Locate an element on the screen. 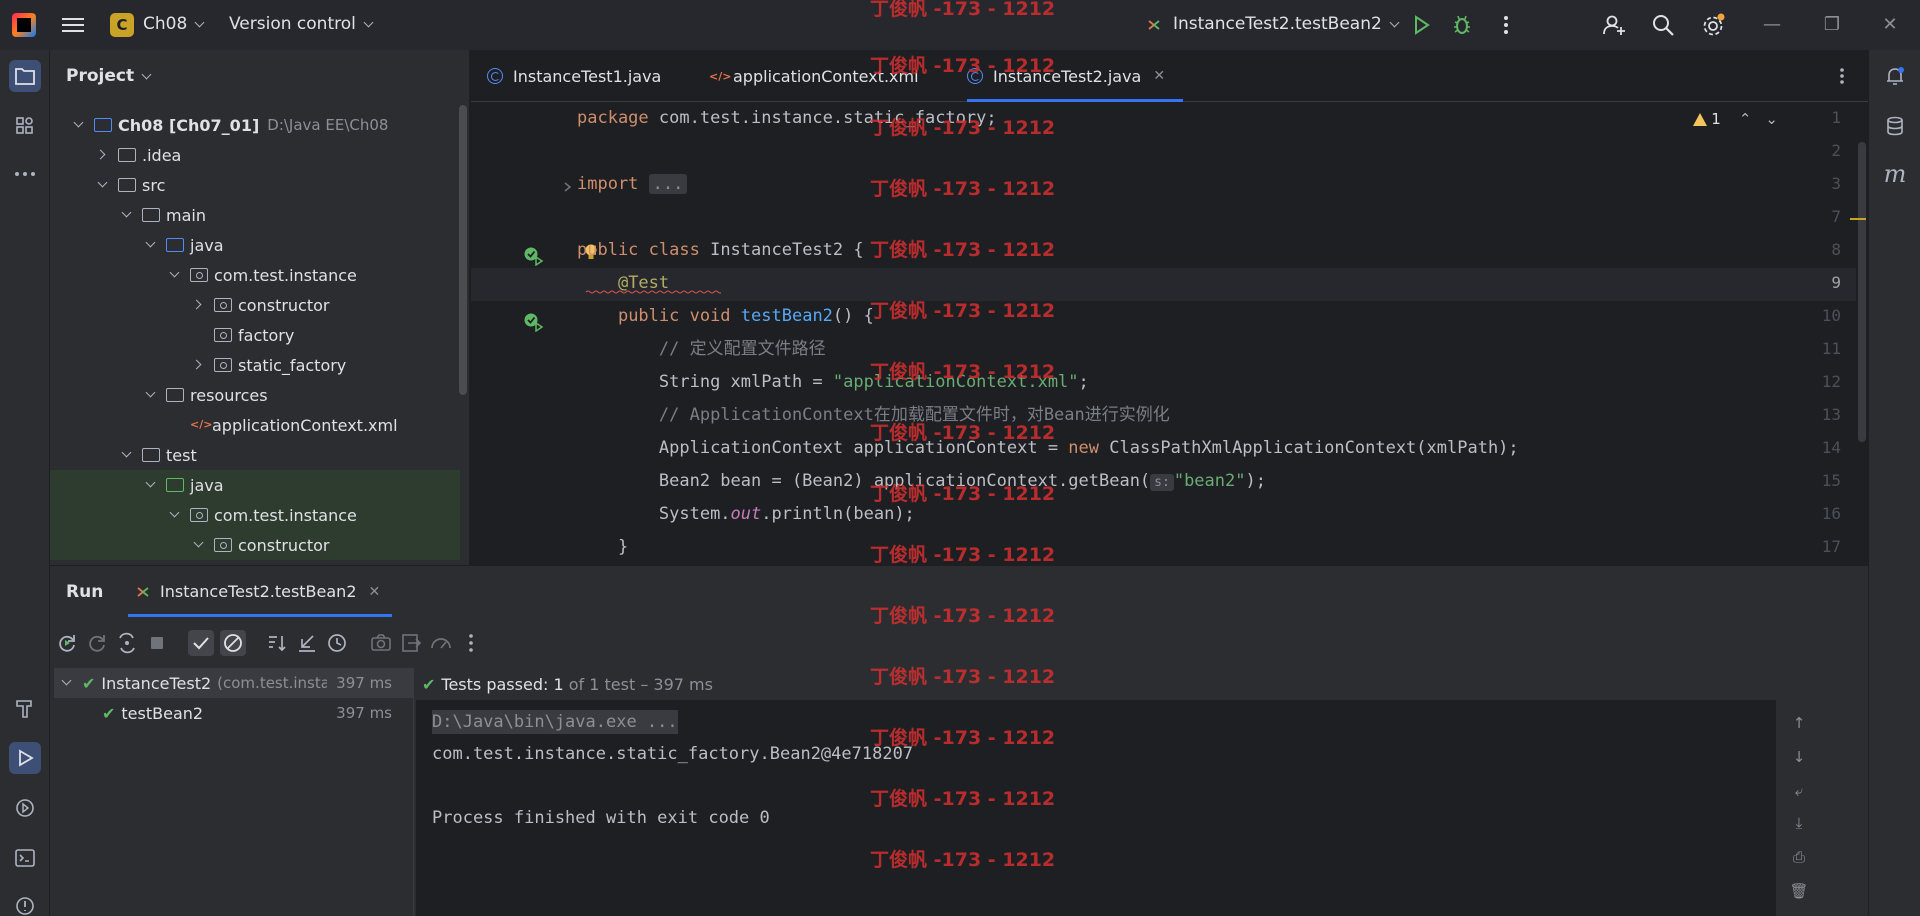 This screenshot has height=916, width=1920. version-control-menu: Version control is located at coordinates (301, 24).